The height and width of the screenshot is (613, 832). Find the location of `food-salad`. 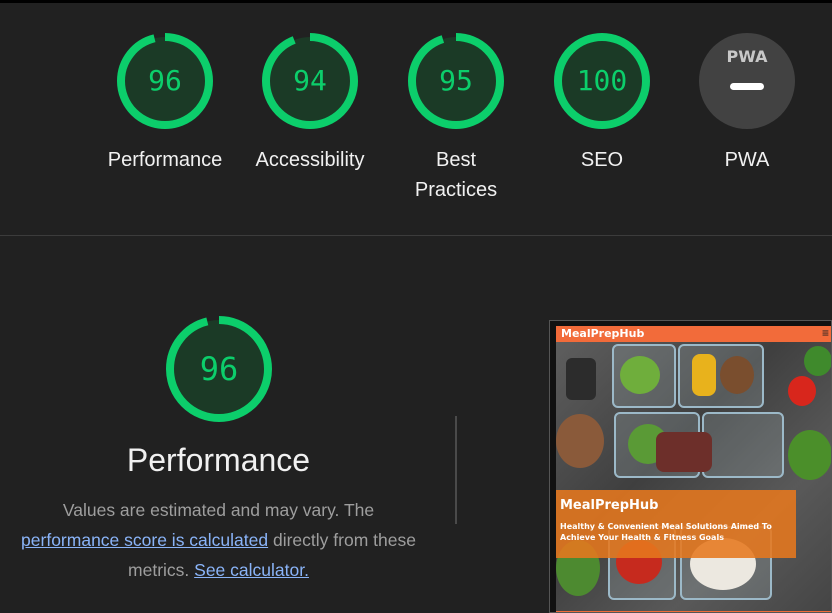

food-salad is located at coordinates (580, 441).